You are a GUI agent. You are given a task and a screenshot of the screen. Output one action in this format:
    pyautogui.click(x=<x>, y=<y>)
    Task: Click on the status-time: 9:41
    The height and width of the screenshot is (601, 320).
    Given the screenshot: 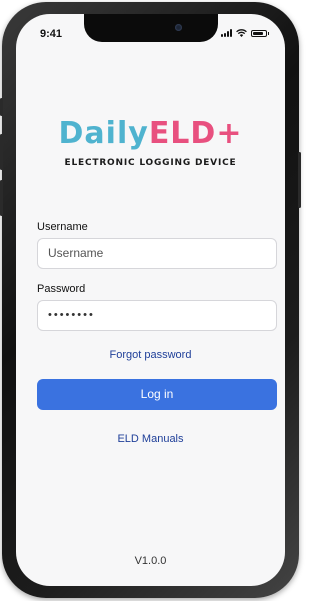 What is the action you would take?
    pyautogui.click(x=51, y=34)
    